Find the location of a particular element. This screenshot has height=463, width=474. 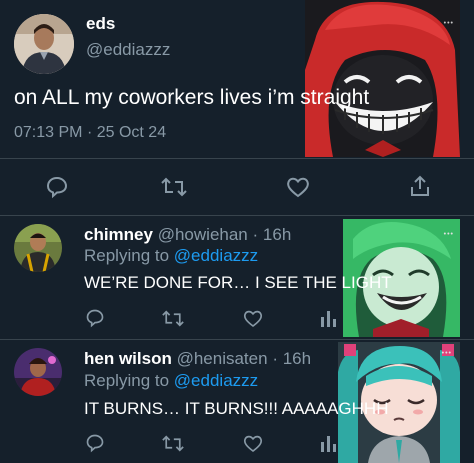

tweet-text: on ALL my coworkers lives i’m straight is located at coordinates (192, 97).